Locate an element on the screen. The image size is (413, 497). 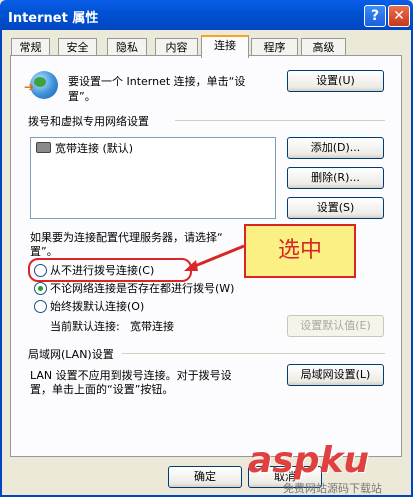
lan-group-label: 局域网(LAN)设置 is located at coordinates (71, 354).